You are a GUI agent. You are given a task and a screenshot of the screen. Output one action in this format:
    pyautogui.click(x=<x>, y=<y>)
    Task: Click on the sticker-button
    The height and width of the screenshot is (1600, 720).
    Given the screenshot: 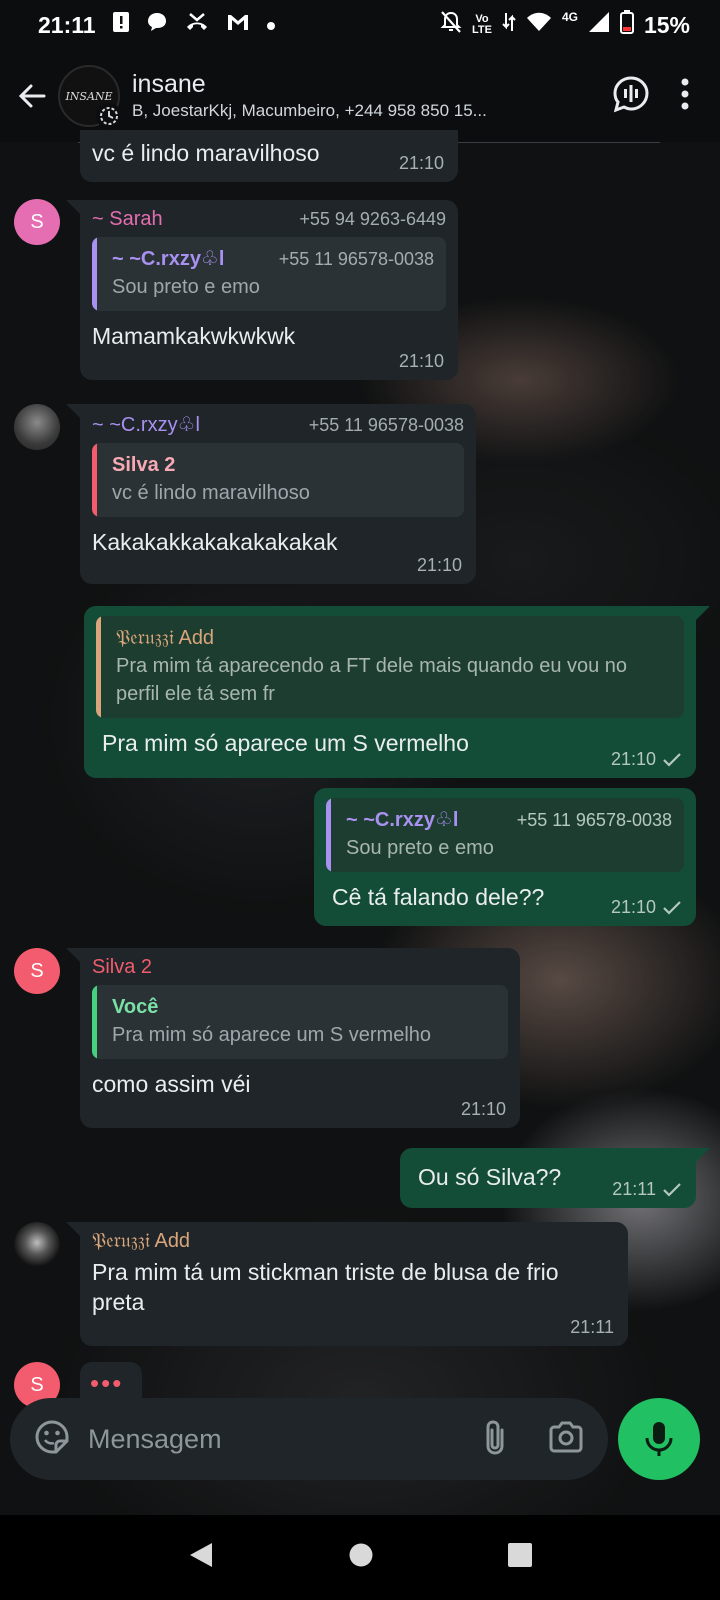 What is the action you would take?
    pyautogui.click(x=52, y=1439)
    